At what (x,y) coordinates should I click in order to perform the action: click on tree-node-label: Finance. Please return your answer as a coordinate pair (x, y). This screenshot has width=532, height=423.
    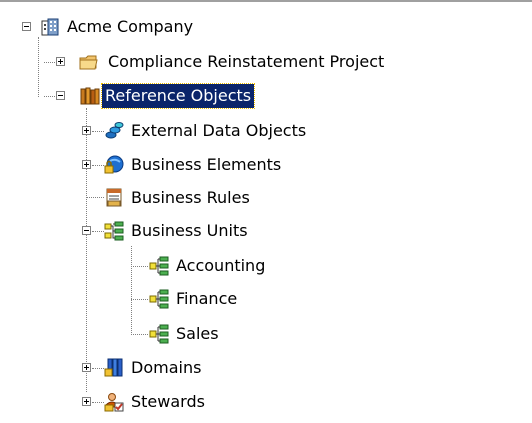
    Looking at the image, I should click on (207, 298).